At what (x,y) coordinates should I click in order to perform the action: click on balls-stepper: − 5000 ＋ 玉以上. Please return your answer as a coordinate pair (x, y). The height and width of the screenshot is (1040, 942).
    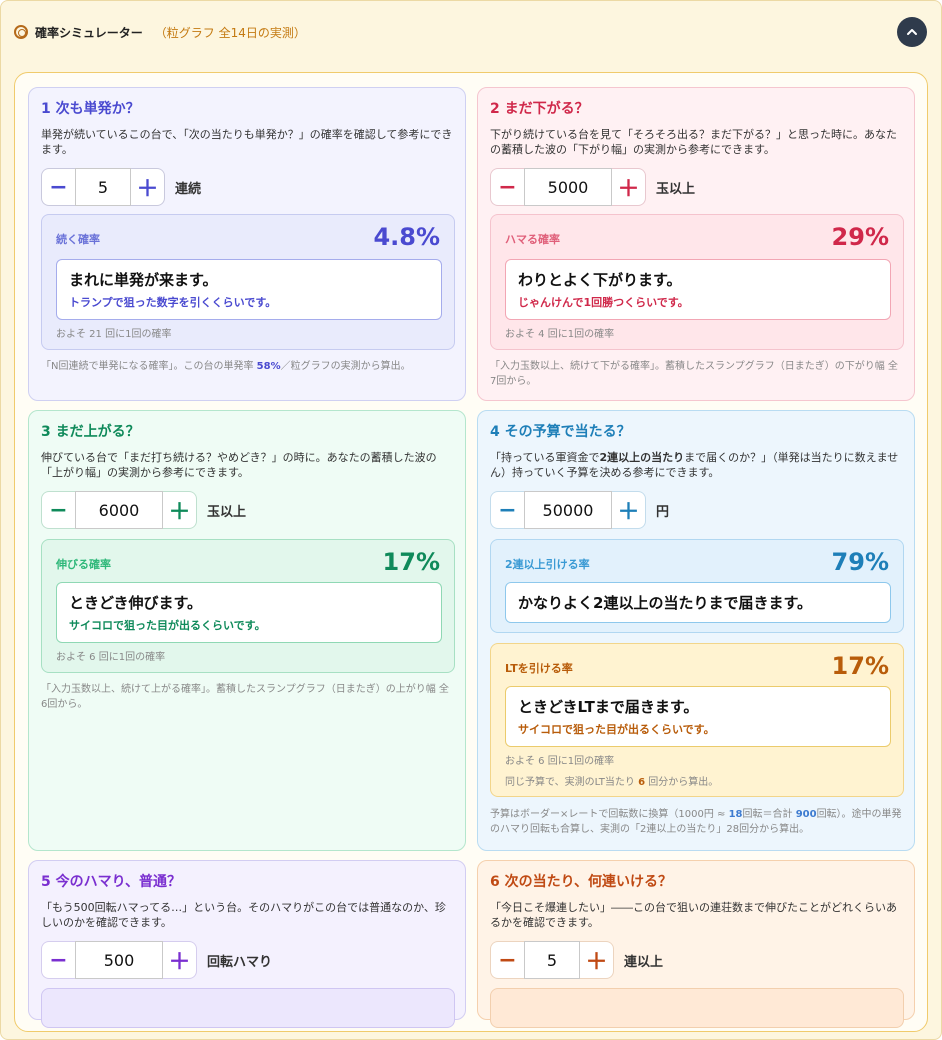
    Looking at the image, I should click on (592, 187).